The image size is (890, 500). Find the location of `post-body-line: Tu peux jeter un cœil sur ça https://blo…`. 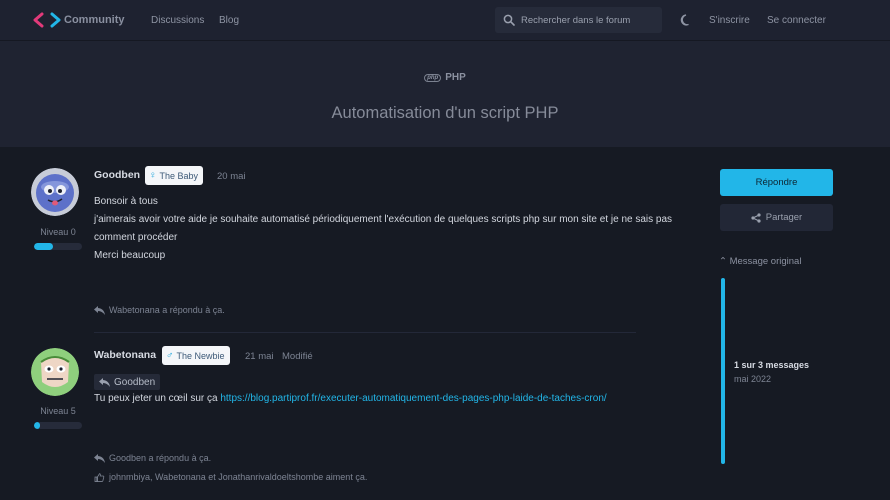

post-body-line: Tu peux jeter un cœil sur ça https://blo… is located at coordinates (394, 399).